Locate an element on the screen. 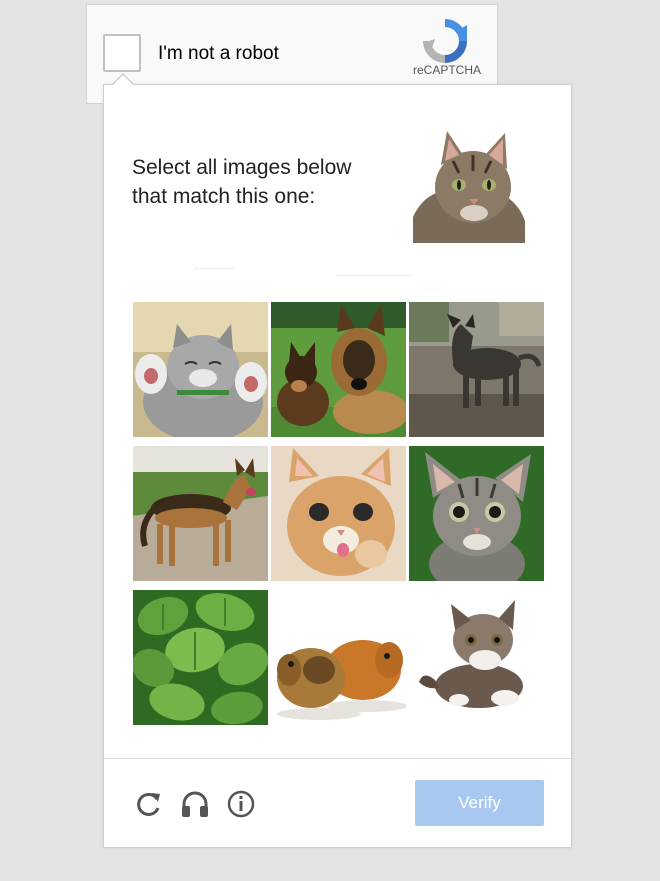 The height and width of the screenshot is (881, 660). checkbox-label: I'm not a robot is located at coordinates (218, 53).